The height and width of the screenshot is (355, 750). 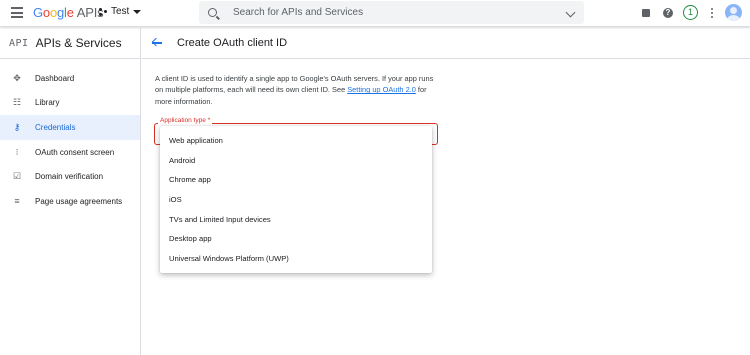 I want to click on key-icon: ⚷, so click(x=17, y=126).